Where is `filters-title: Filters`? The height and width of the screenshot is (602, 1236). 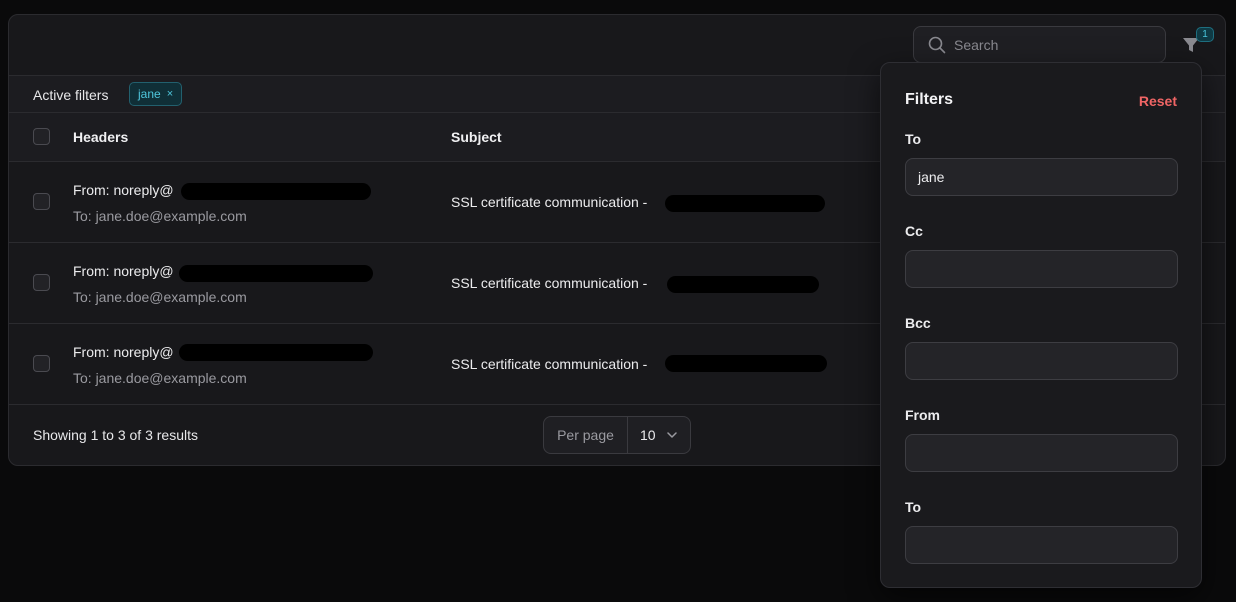
filters-title: Filters is located at coordinates (929, 99).